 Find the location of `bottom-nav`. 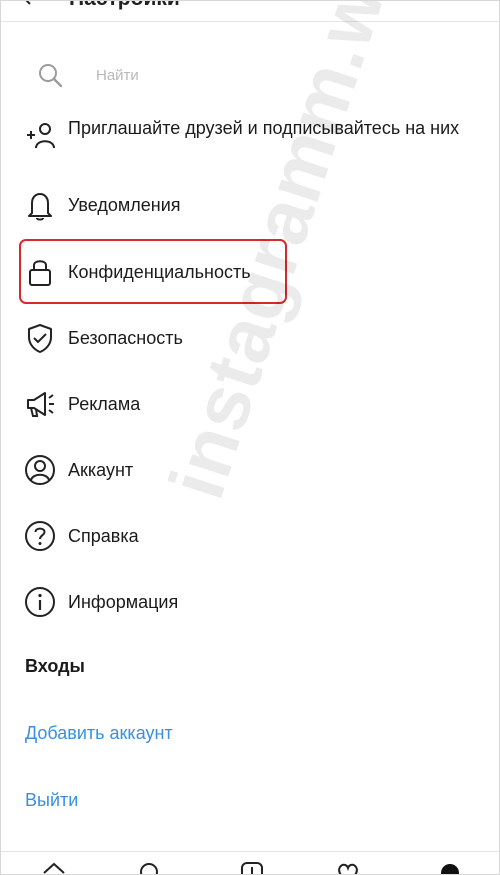

bottom-nav is located at coordinates (250, 862).